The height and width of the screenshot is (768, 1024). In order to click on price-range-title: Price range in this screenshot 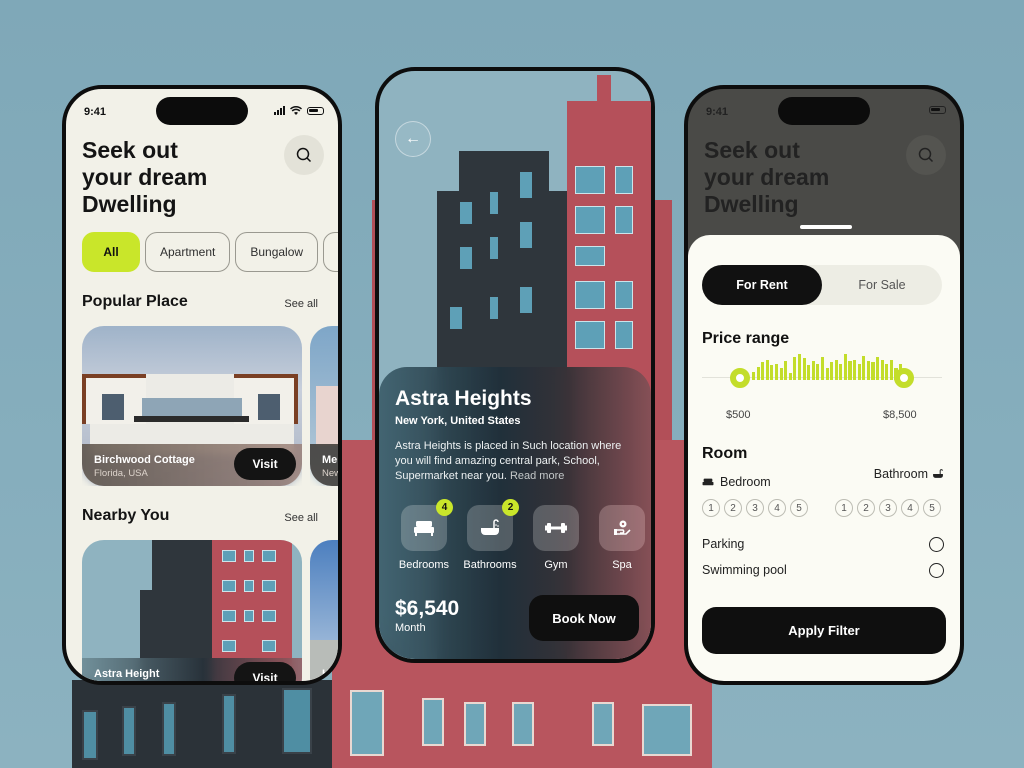, I will do `click(746, 338)`.